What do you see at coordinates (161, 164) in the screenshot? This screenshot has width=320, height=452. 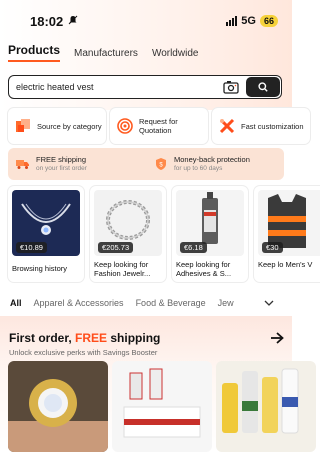 I see `shield-icon: $` at bounding box center [161, 164].